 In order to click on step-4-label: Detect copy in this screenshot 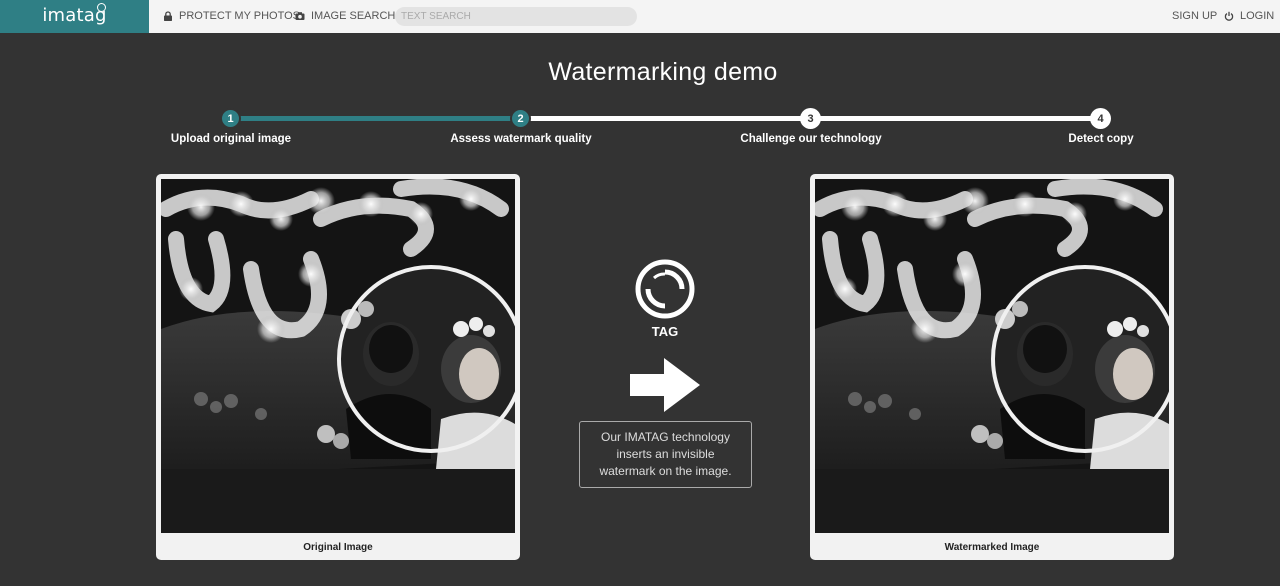, I will do `click(1101, 139)`.